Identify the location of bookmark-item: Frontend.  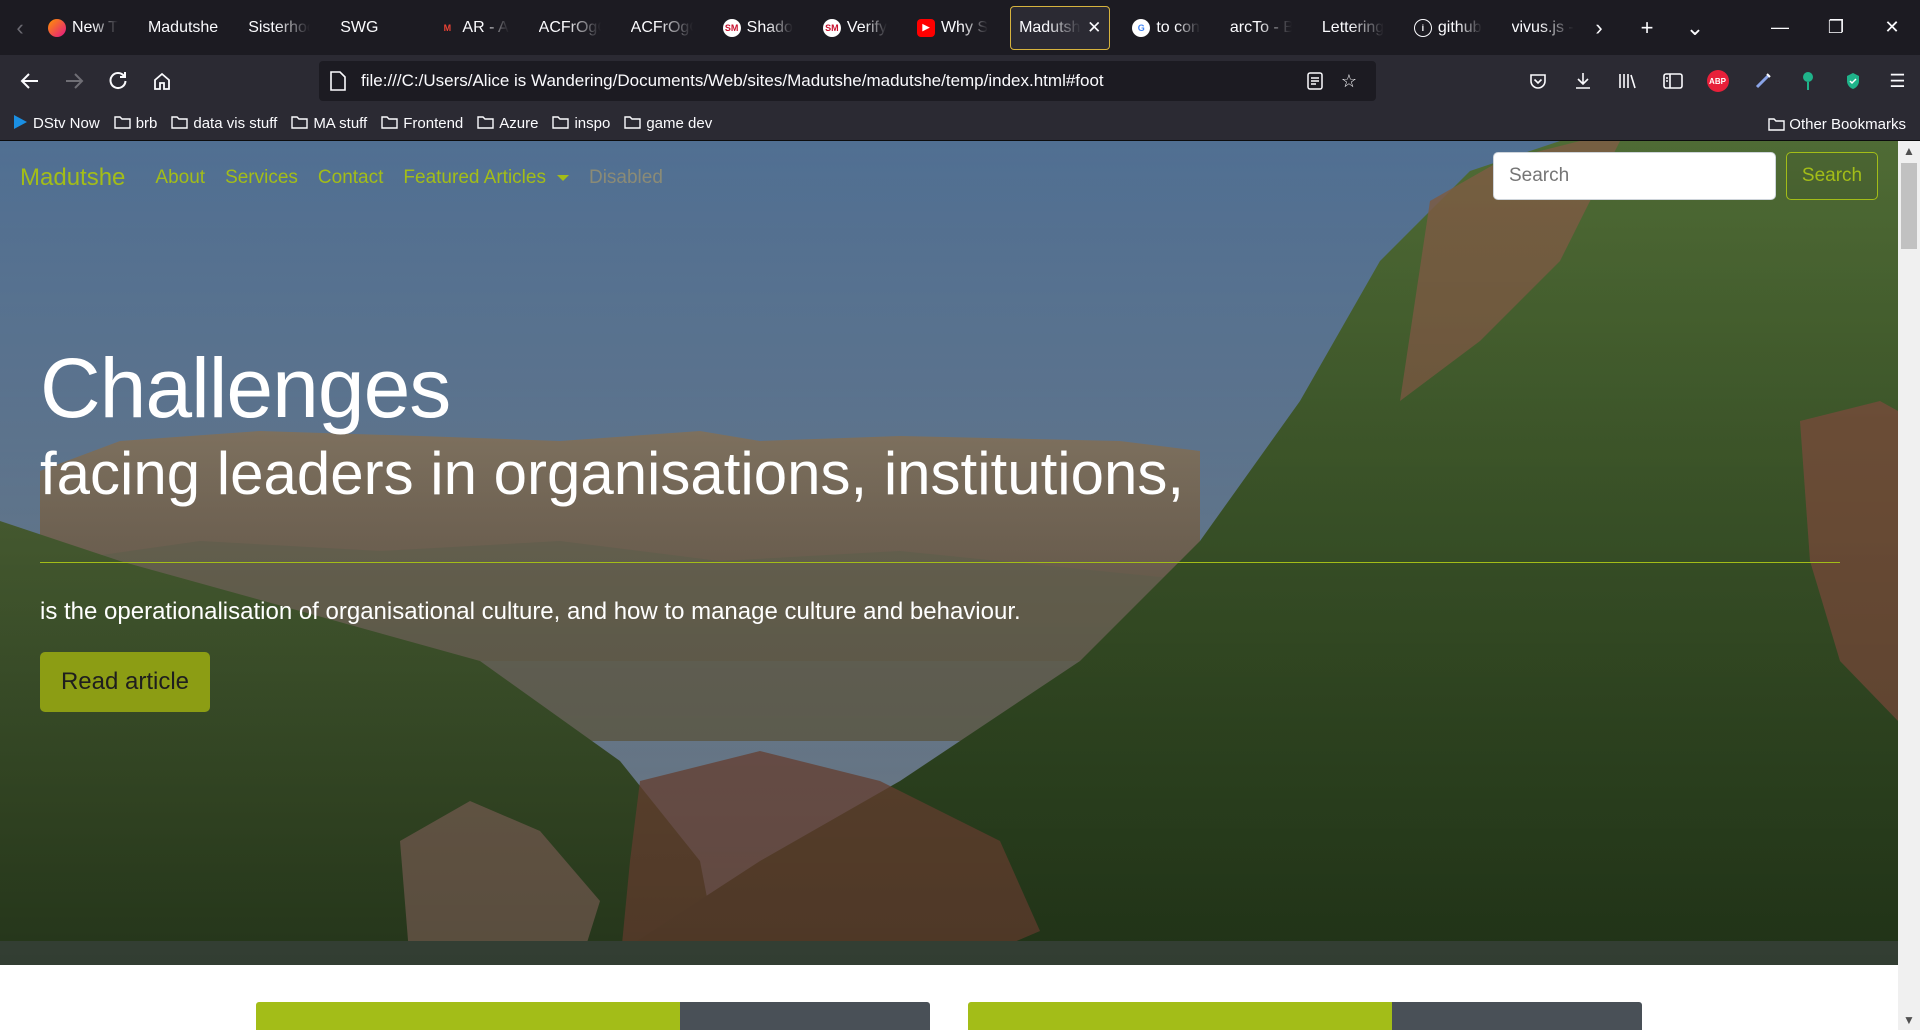
(422, 124).